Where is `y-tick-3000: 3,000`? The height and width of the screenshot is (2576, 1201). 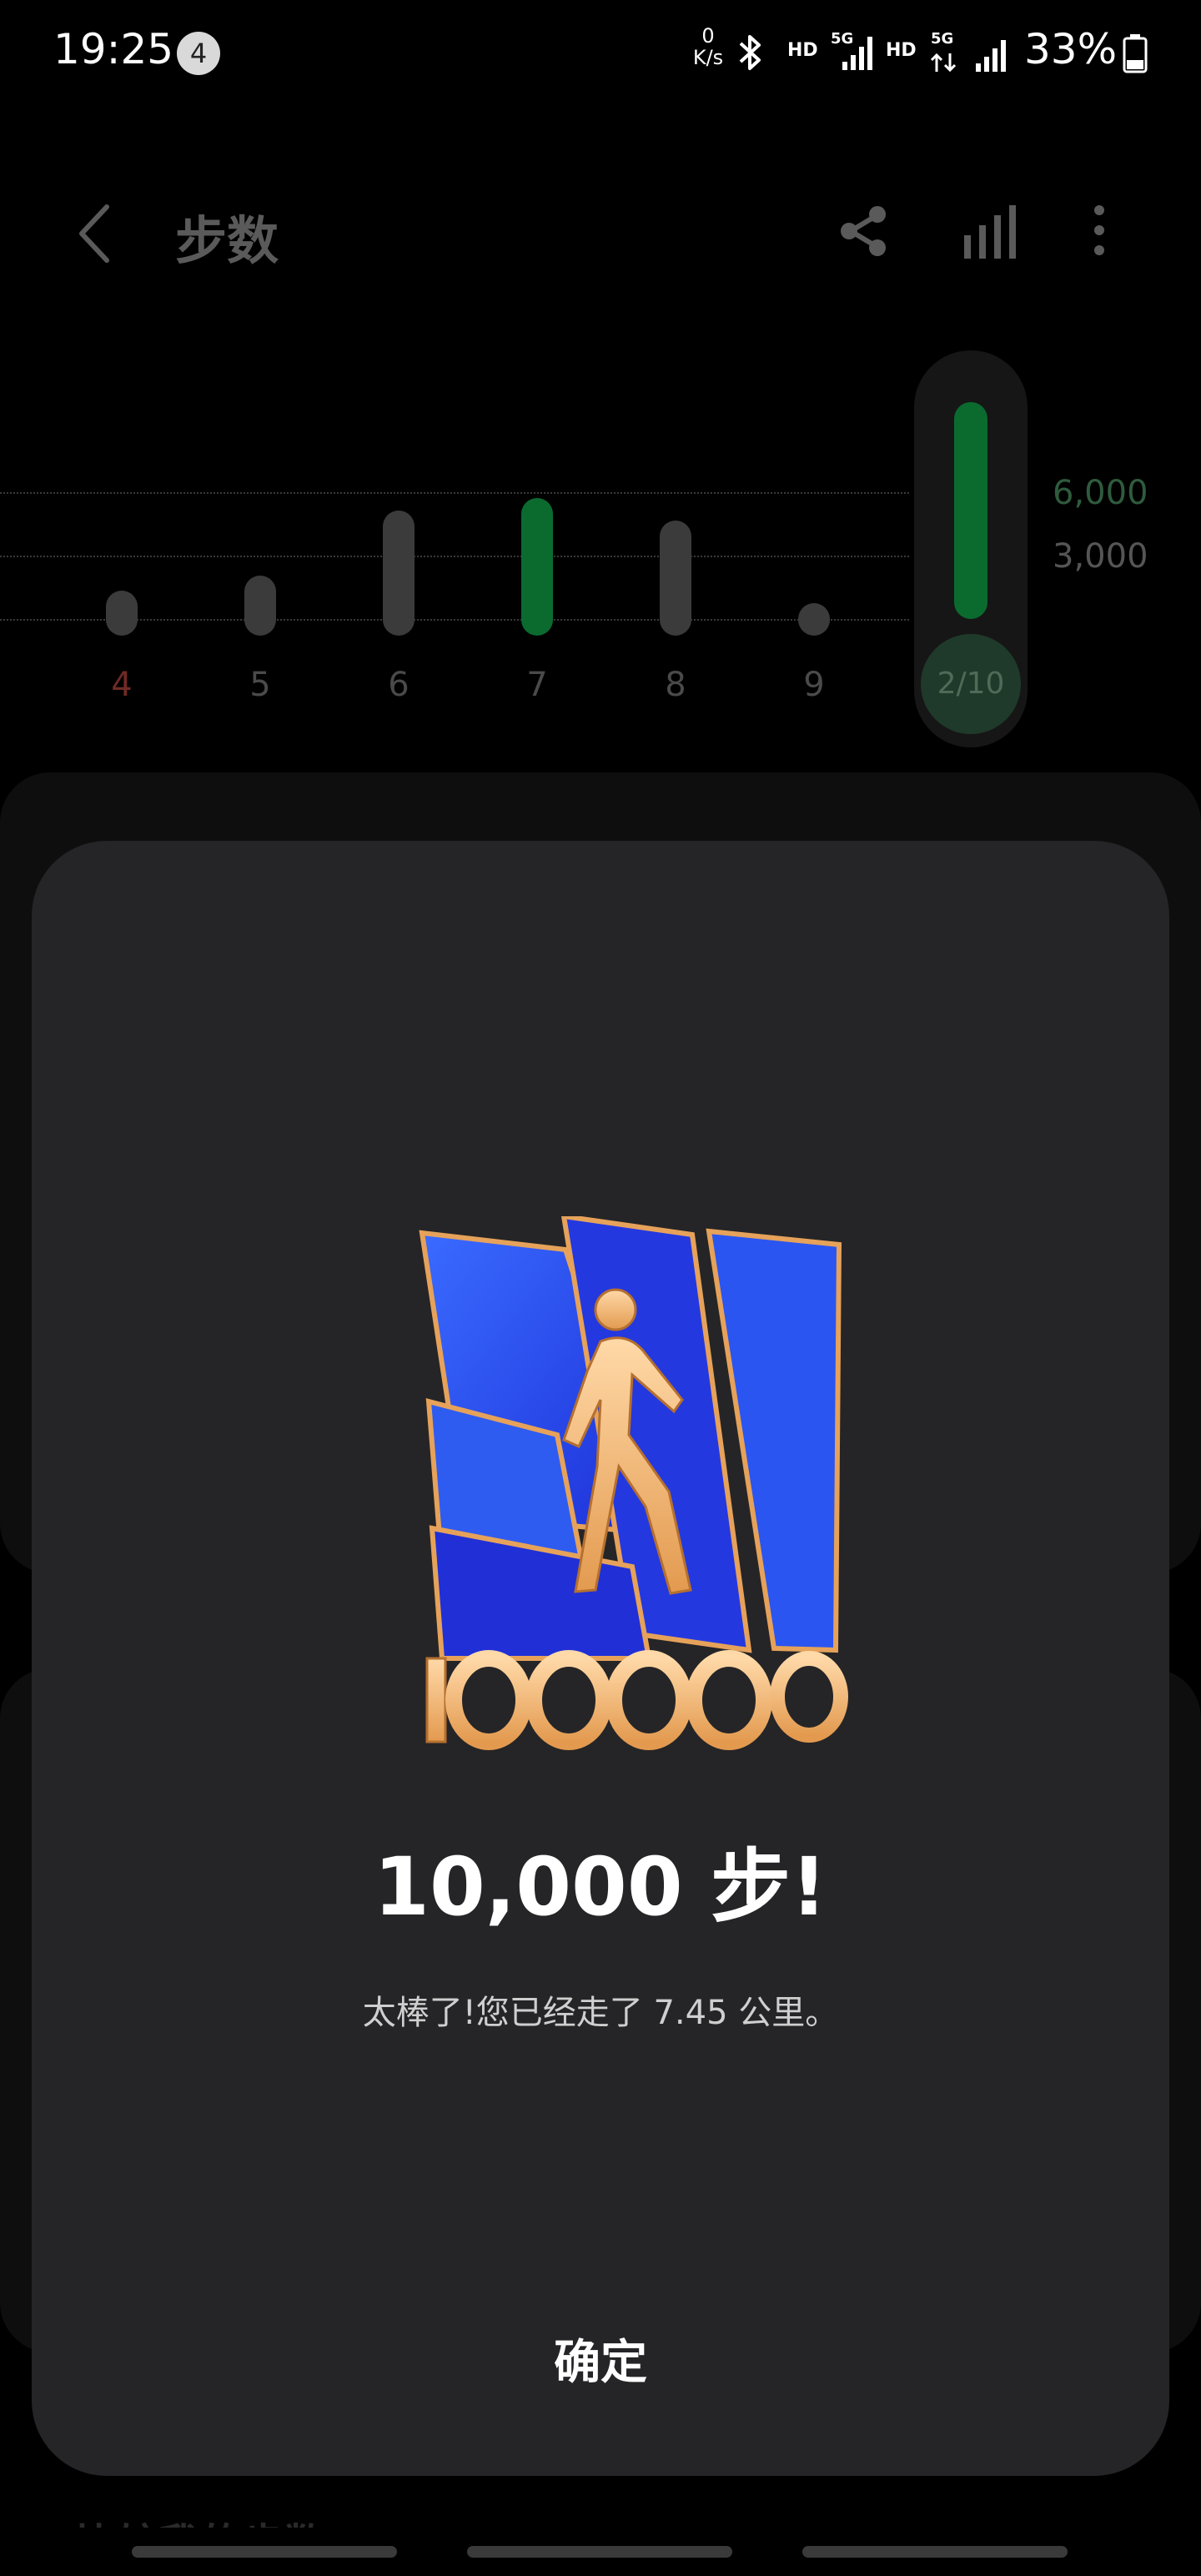
y-tick-3000: 3,000 is located at coordinates (1100, 556).